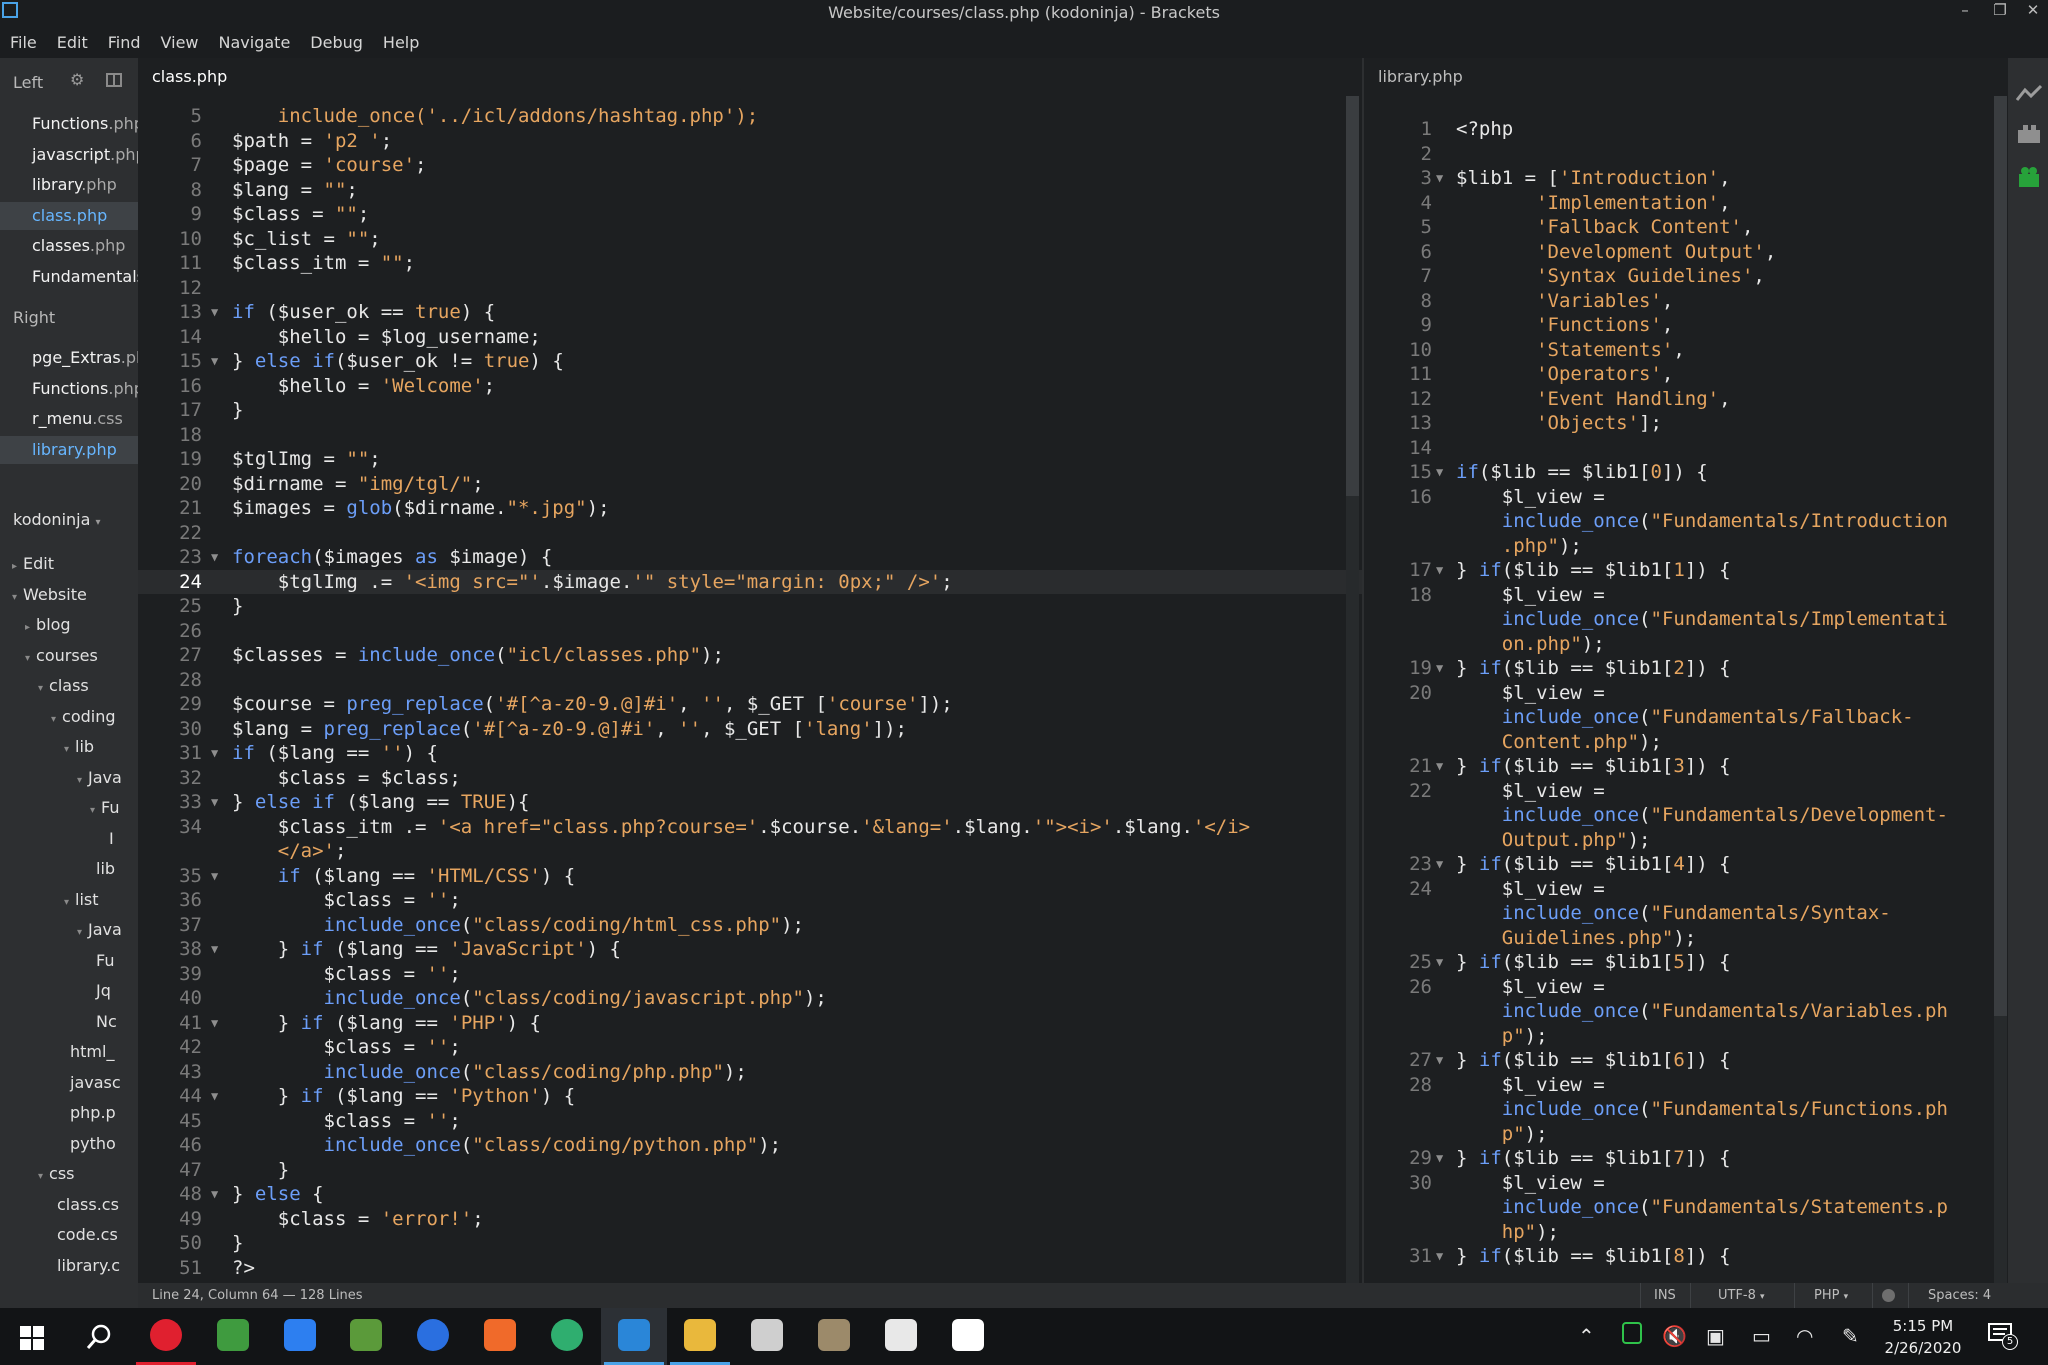  What do you see at coordinates (2003, 1336) in the screenshot?
I see `notification-center-icon: 5` at bounding box center [2003, 1336].